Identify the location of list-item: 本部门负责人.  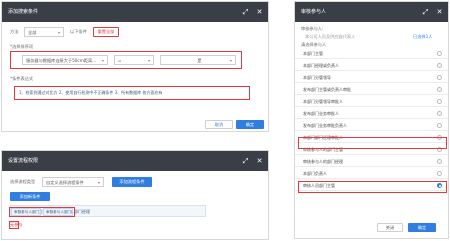
(371, 173).